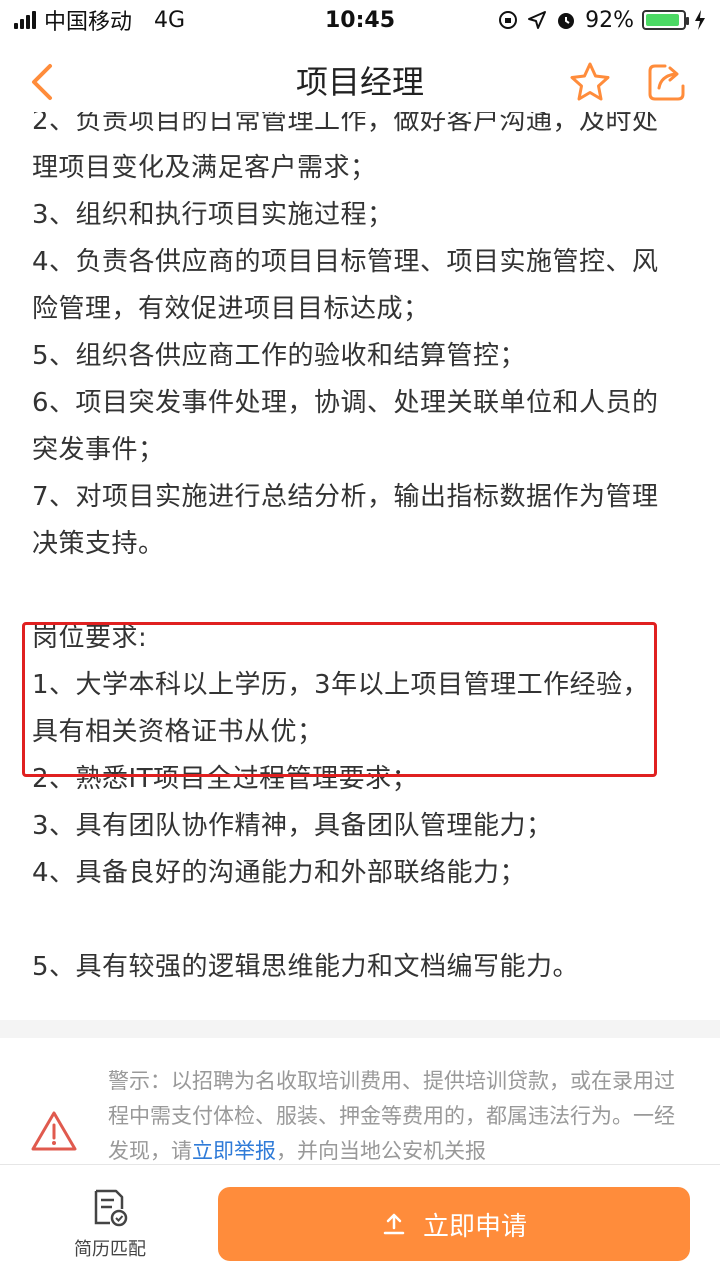  I want to click on description-line: 5、组织各供应商工作的验收和结算管控；, so click(279, 356).